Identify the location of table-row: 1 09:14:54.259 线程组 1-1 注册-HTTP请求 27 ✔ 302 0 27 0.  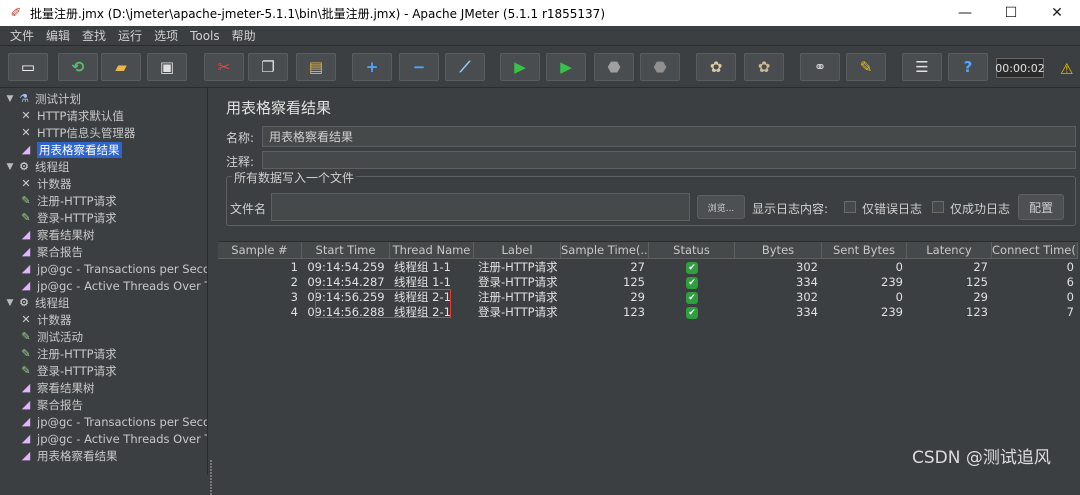
(648, 267).